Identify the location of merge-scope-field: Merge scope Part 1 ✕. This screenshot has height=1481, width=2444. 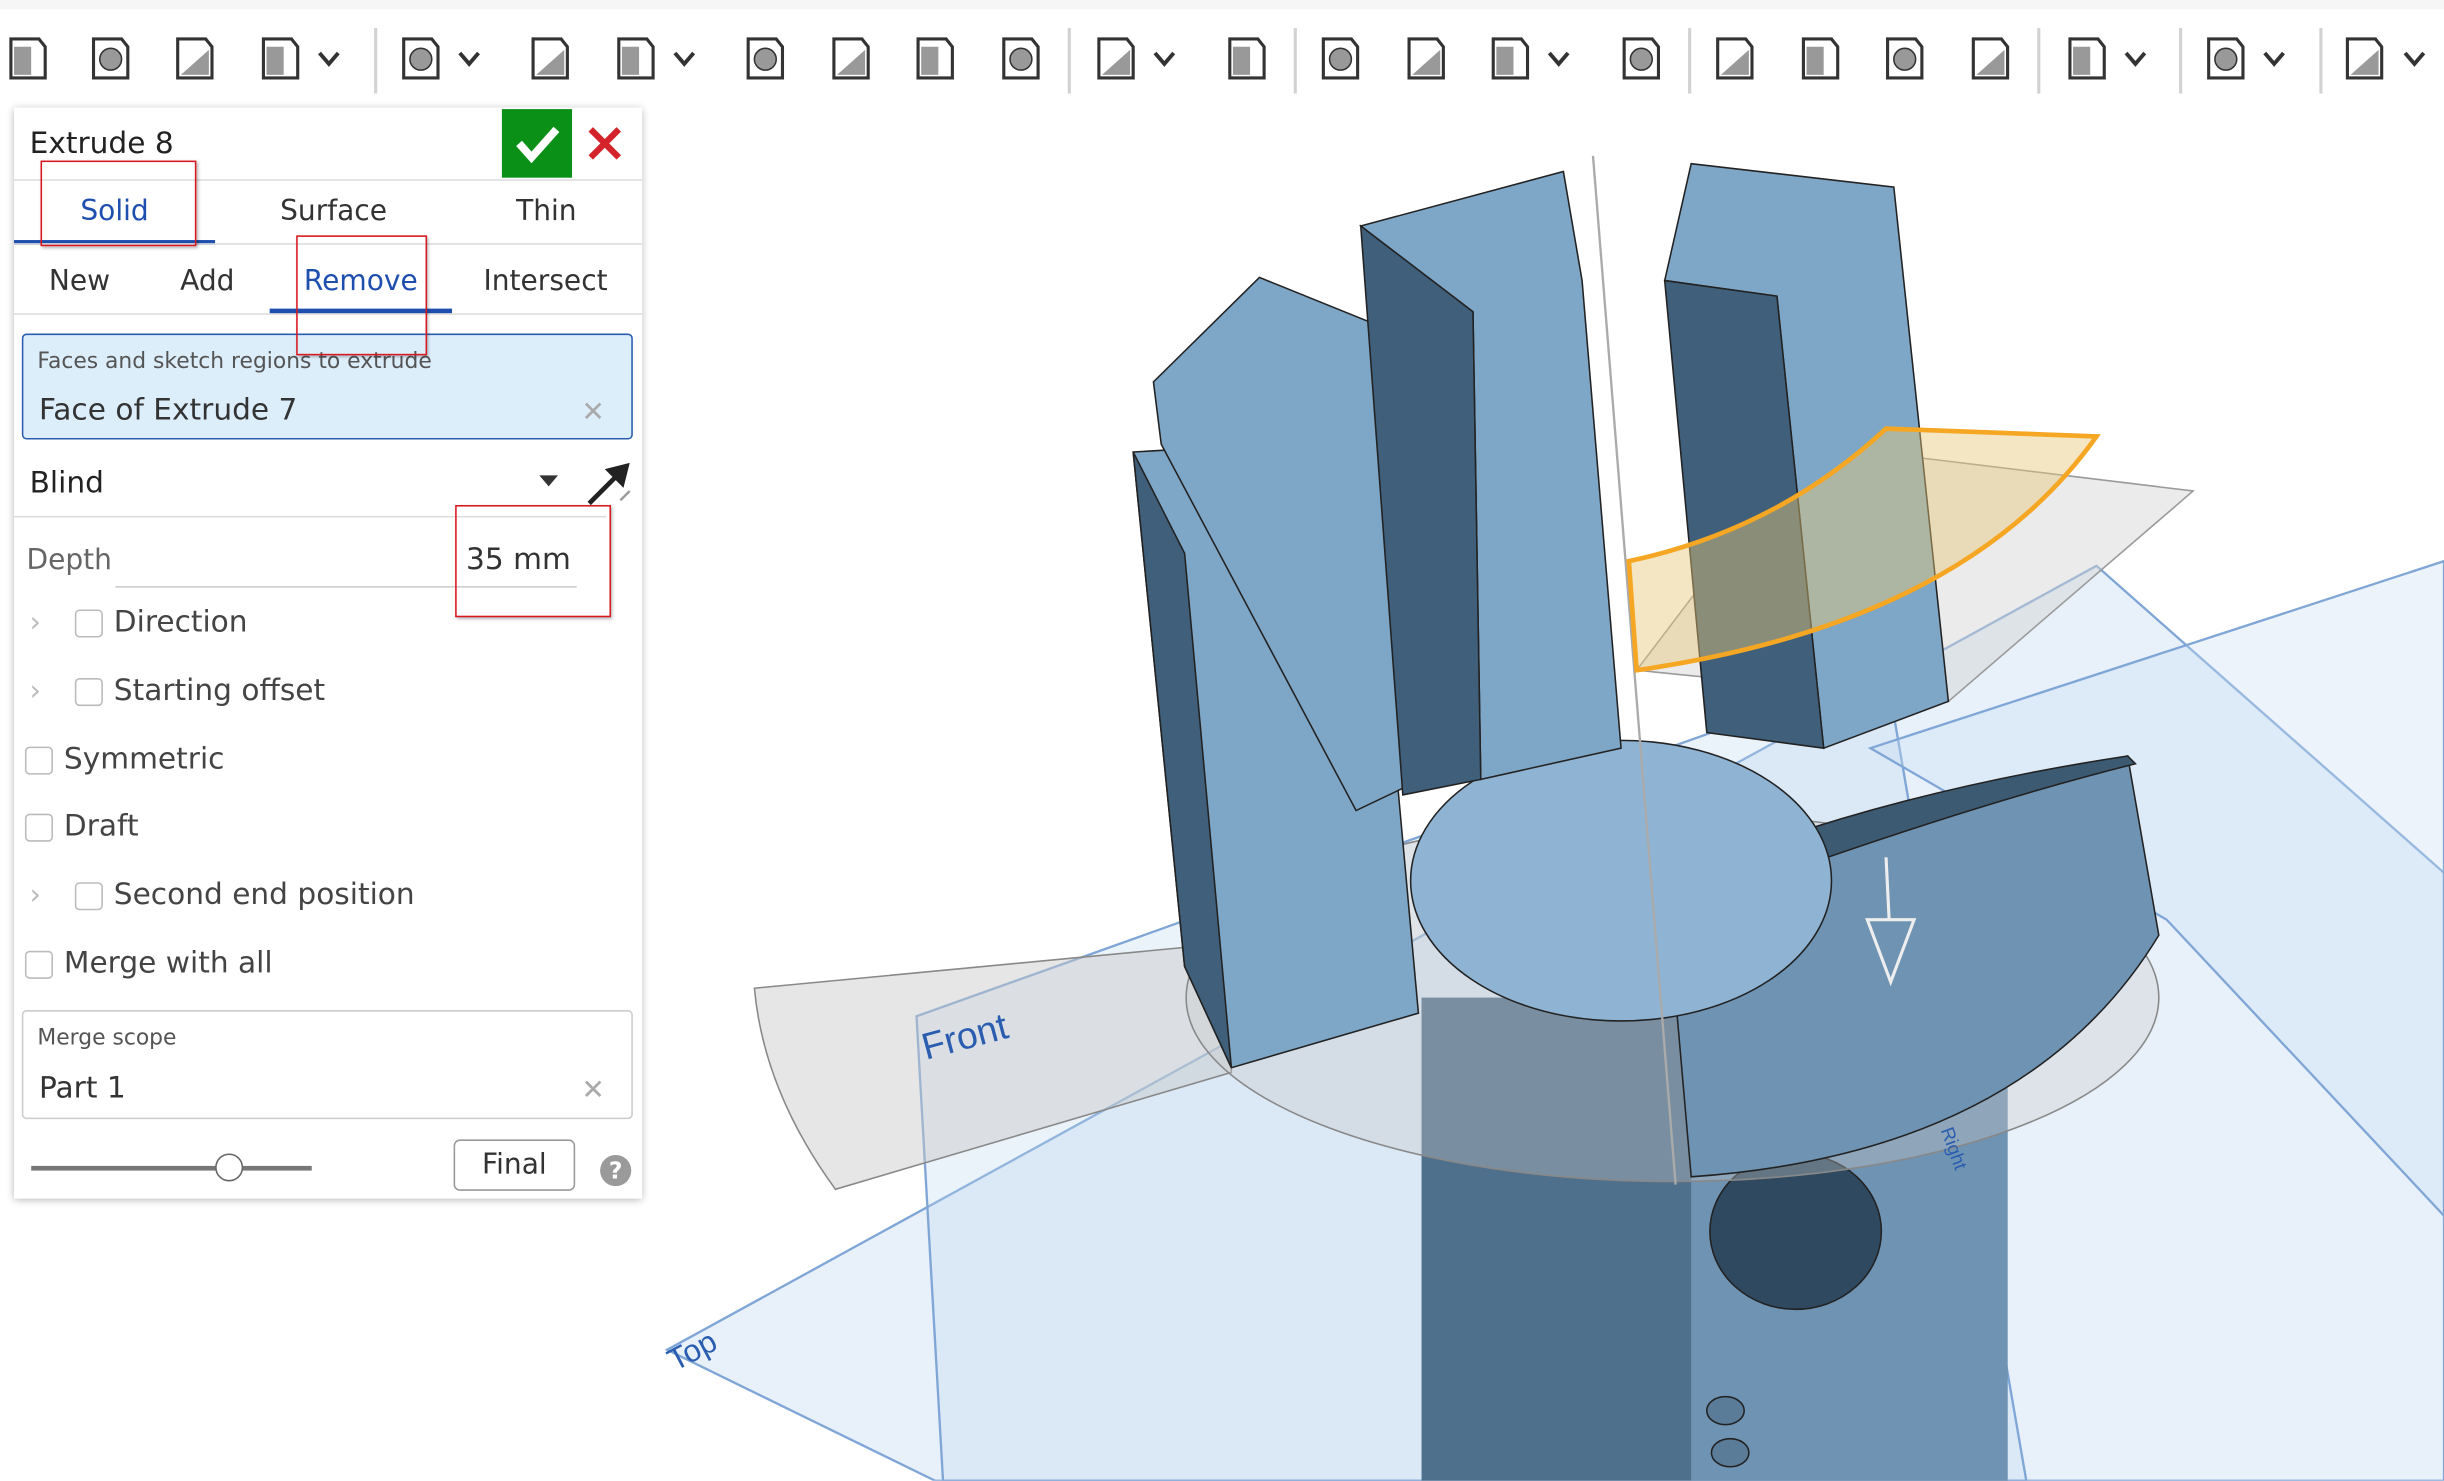
(327, 1065).